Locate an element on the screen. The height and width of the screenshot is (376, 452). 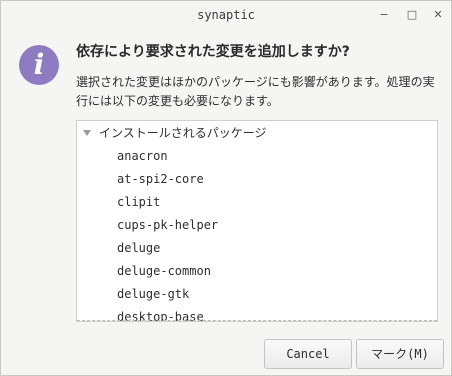
list-item: clipit is located at coordinates (167, 204).